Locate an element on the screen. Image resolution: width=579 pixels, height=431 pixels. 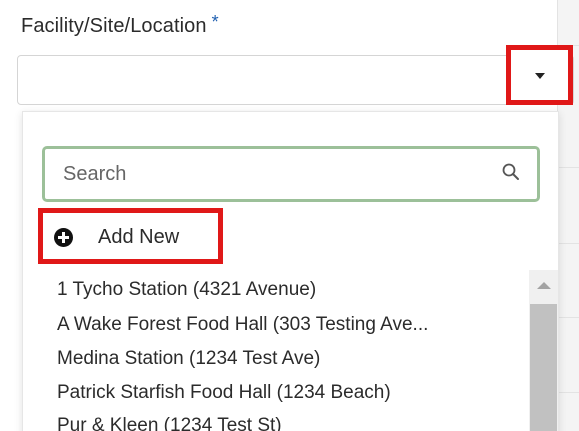
chevron-down-icon is located at coordinates (540, 76).